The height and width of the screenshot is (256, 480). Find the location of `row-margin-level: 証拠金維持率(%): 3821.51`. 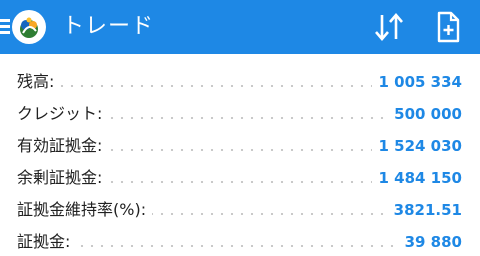

row-margin-level: 証拠金維持率(%): 3821.51 is located at coordinates (240, 208).